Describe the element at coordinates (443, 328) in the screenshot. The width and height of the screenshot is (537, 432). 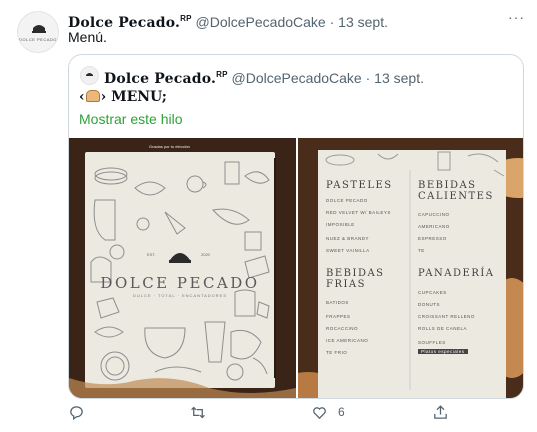
I see `menu-item: ROLLS DE CANELA` at that location.